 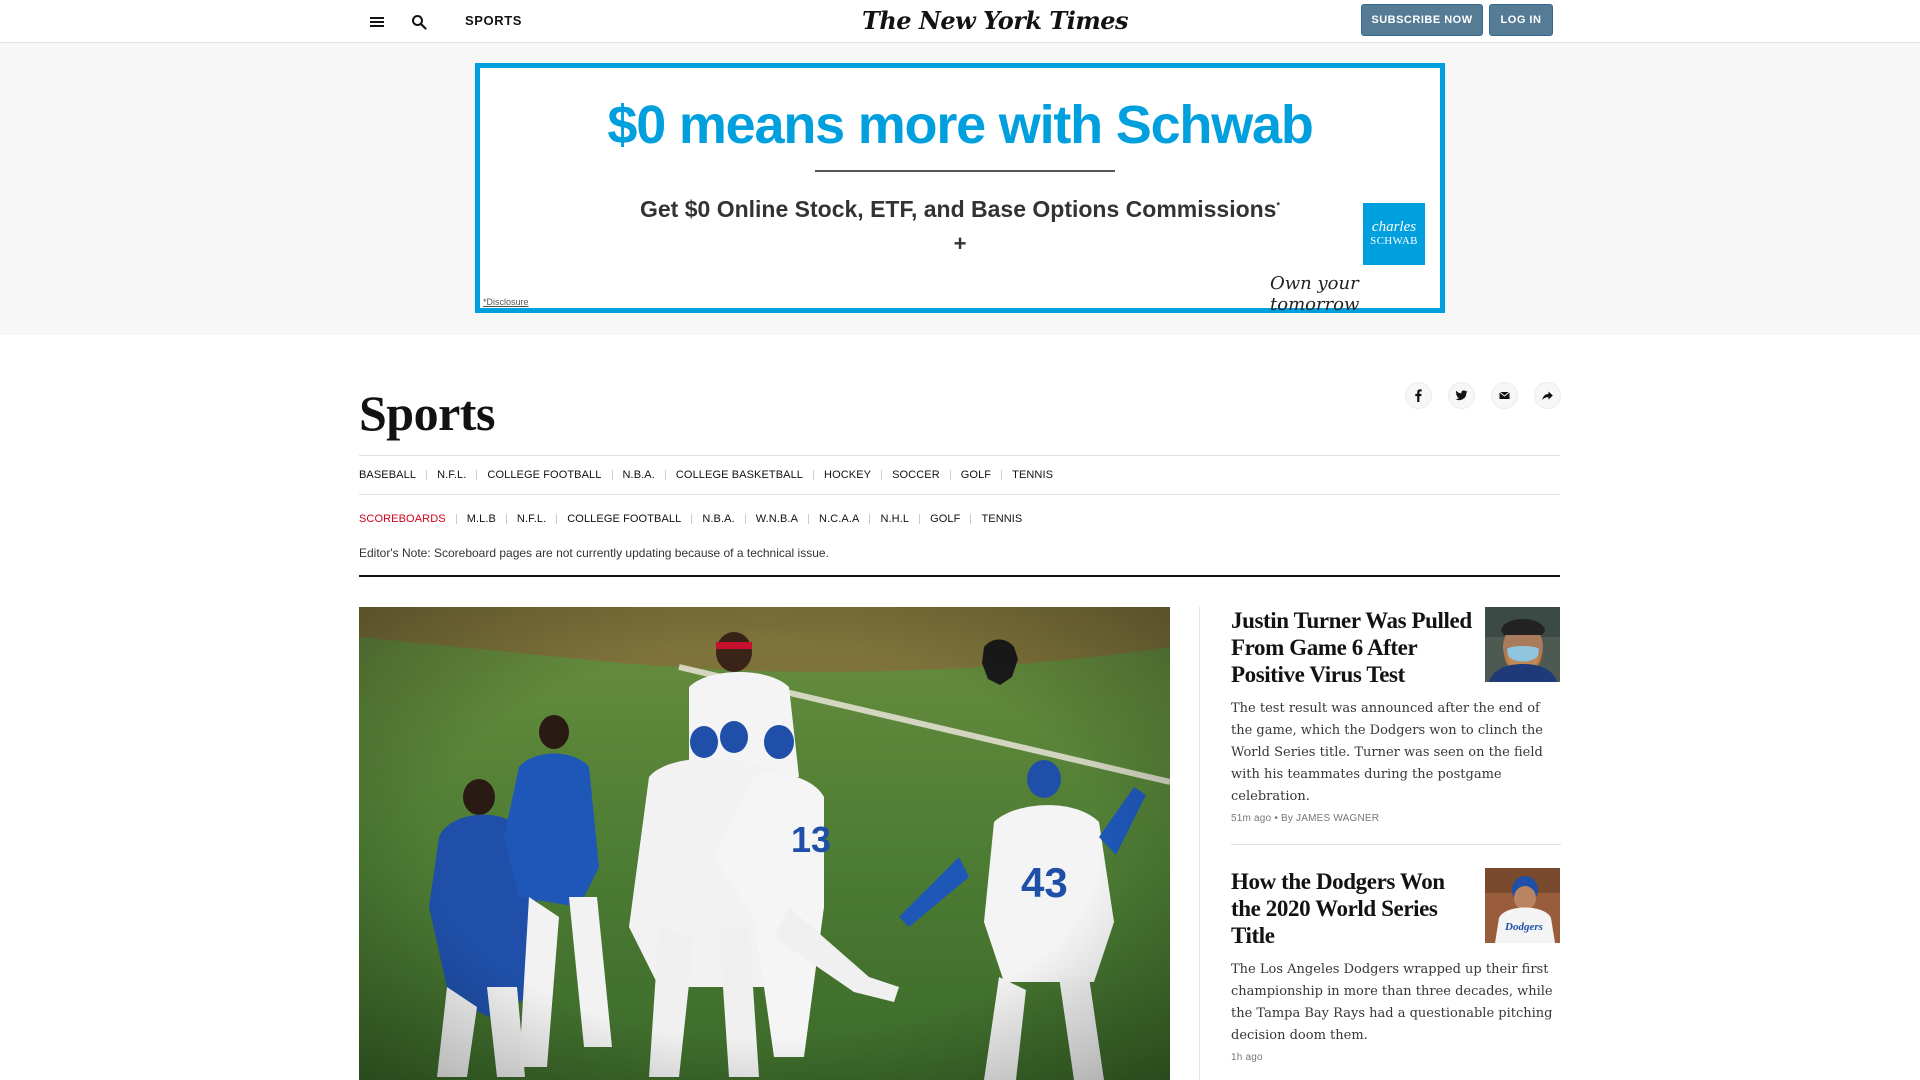 I want to click on nav-item-soccer: SOCCER, so click(x=915, y=475).